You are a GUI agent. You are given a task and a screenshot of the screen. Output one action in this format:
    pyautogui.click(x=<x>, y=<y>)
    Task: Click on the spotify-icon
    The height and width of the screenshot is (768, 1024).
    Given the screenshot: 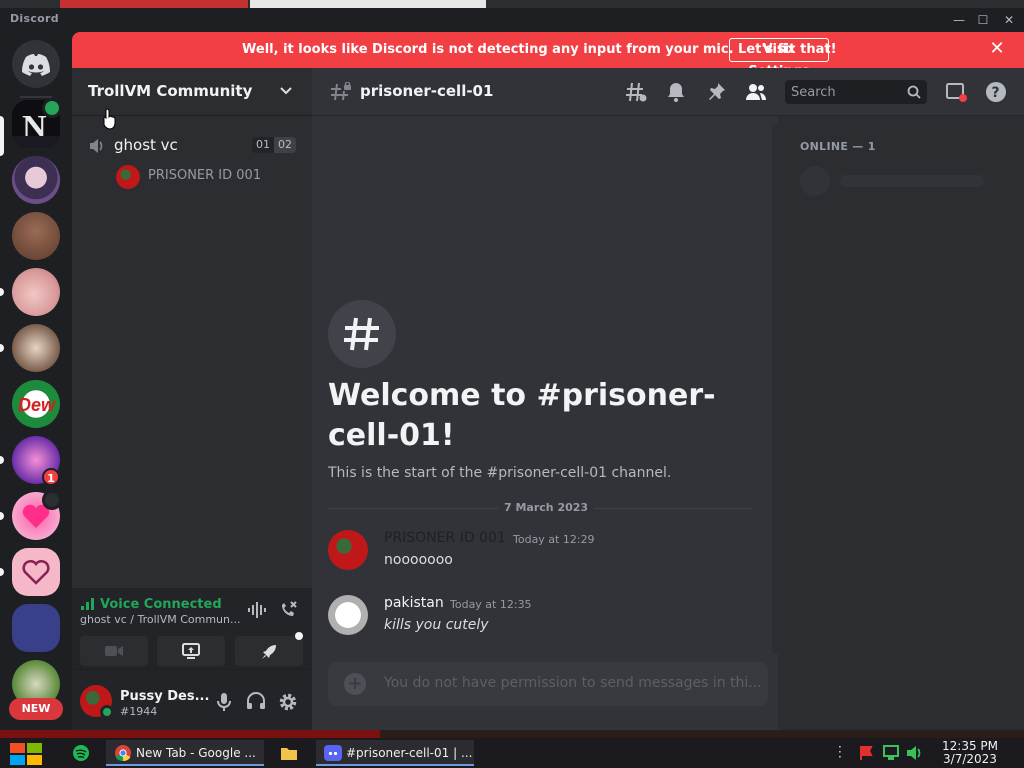 What is the action you would take?
    pyautogui.click(x=81, y=753)
    